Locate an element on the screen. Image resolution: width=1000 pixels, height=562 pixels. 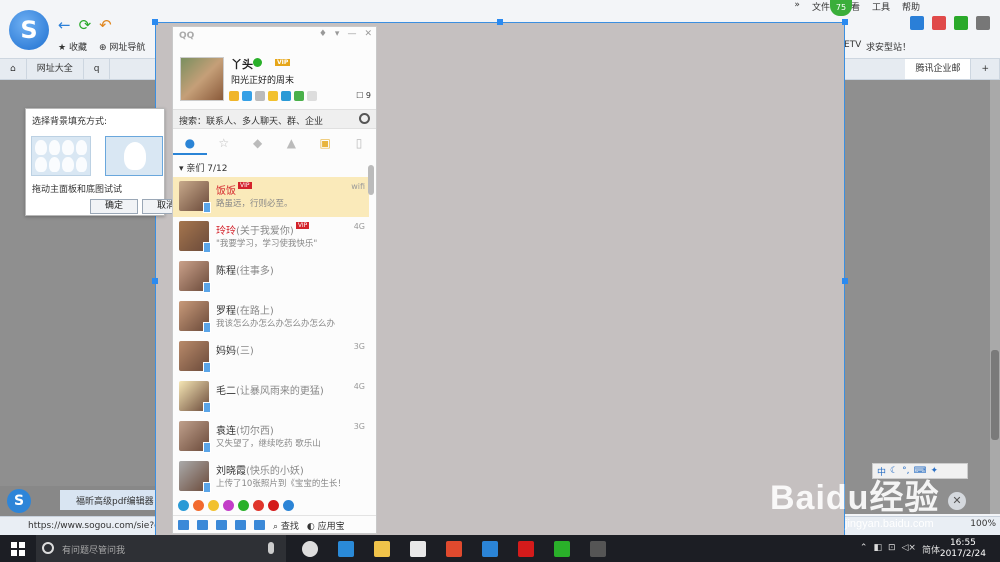
taskbar-app-sogou is located at coordinates (490, 548).